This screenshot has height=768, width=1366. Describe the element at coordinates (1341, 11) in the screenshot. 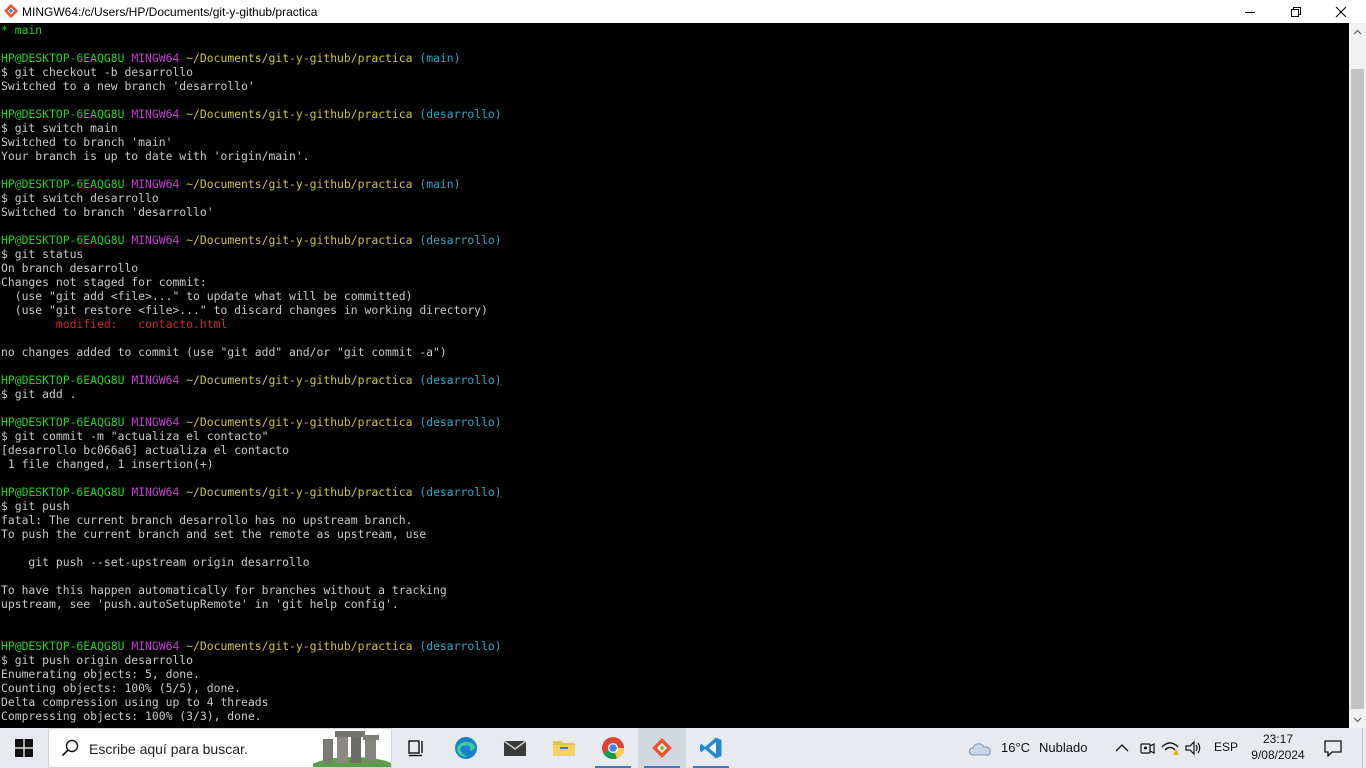

I see `close-button` at that location.